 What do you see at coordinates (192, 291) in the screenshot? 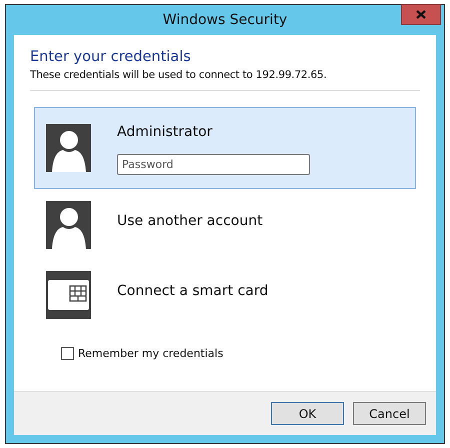
I see `account-name: Connect a smart card` at bounding box center [192, 291].